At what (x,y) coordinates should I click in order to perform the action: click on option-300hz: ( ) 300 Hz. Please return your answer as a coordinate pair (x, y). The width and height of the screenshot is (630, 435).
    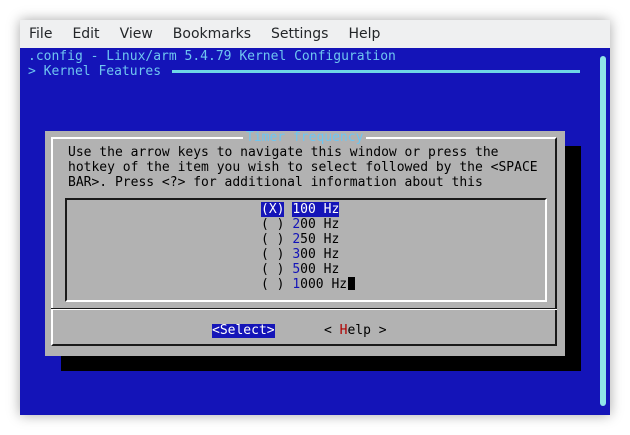
    Looking at the image, I should click on (300, 254).